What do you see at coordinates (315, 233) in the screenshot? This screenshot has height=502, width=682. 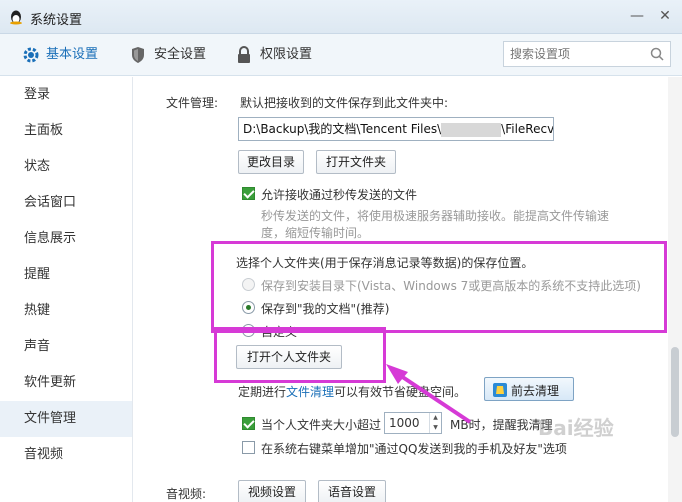 I see `fast-transfer-desc-line2: 度，缩短传输时间。` at bounding box center [315, 233].